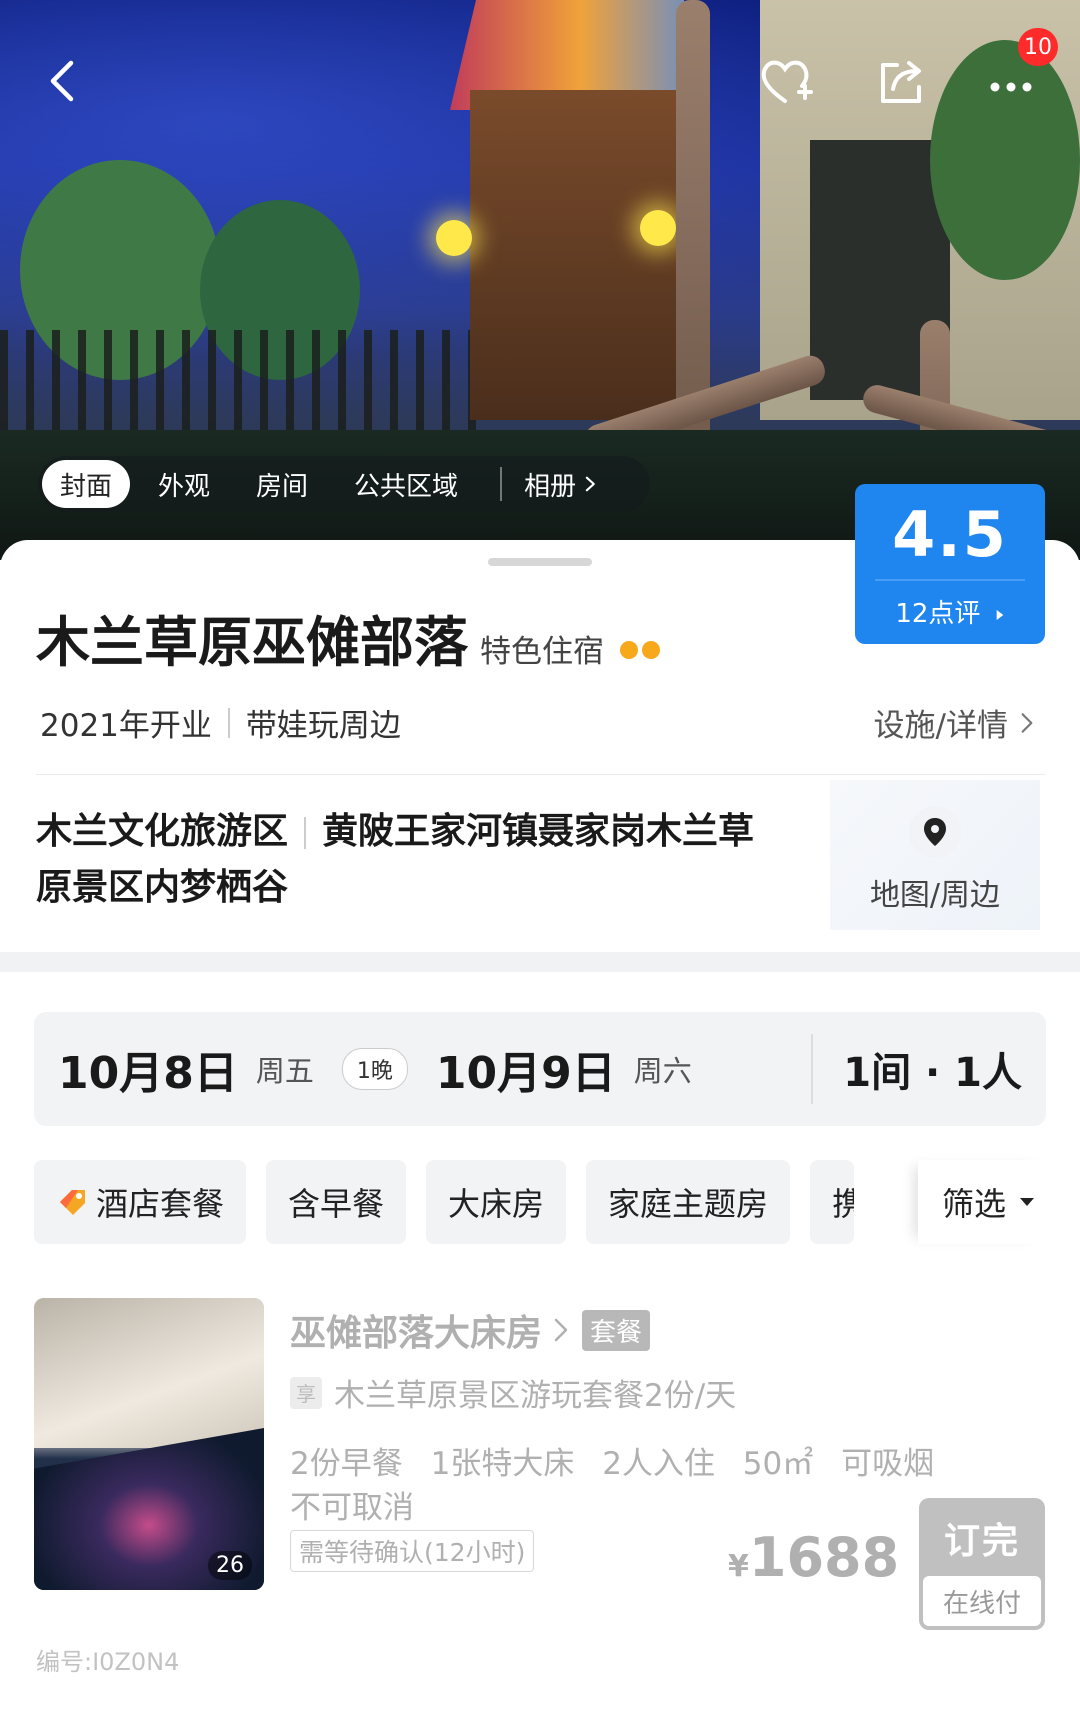  What do you see at coordinates (832, 1202) in the screenshot?
I see `chip-partial: 携` at bounding box center [832, 1202].